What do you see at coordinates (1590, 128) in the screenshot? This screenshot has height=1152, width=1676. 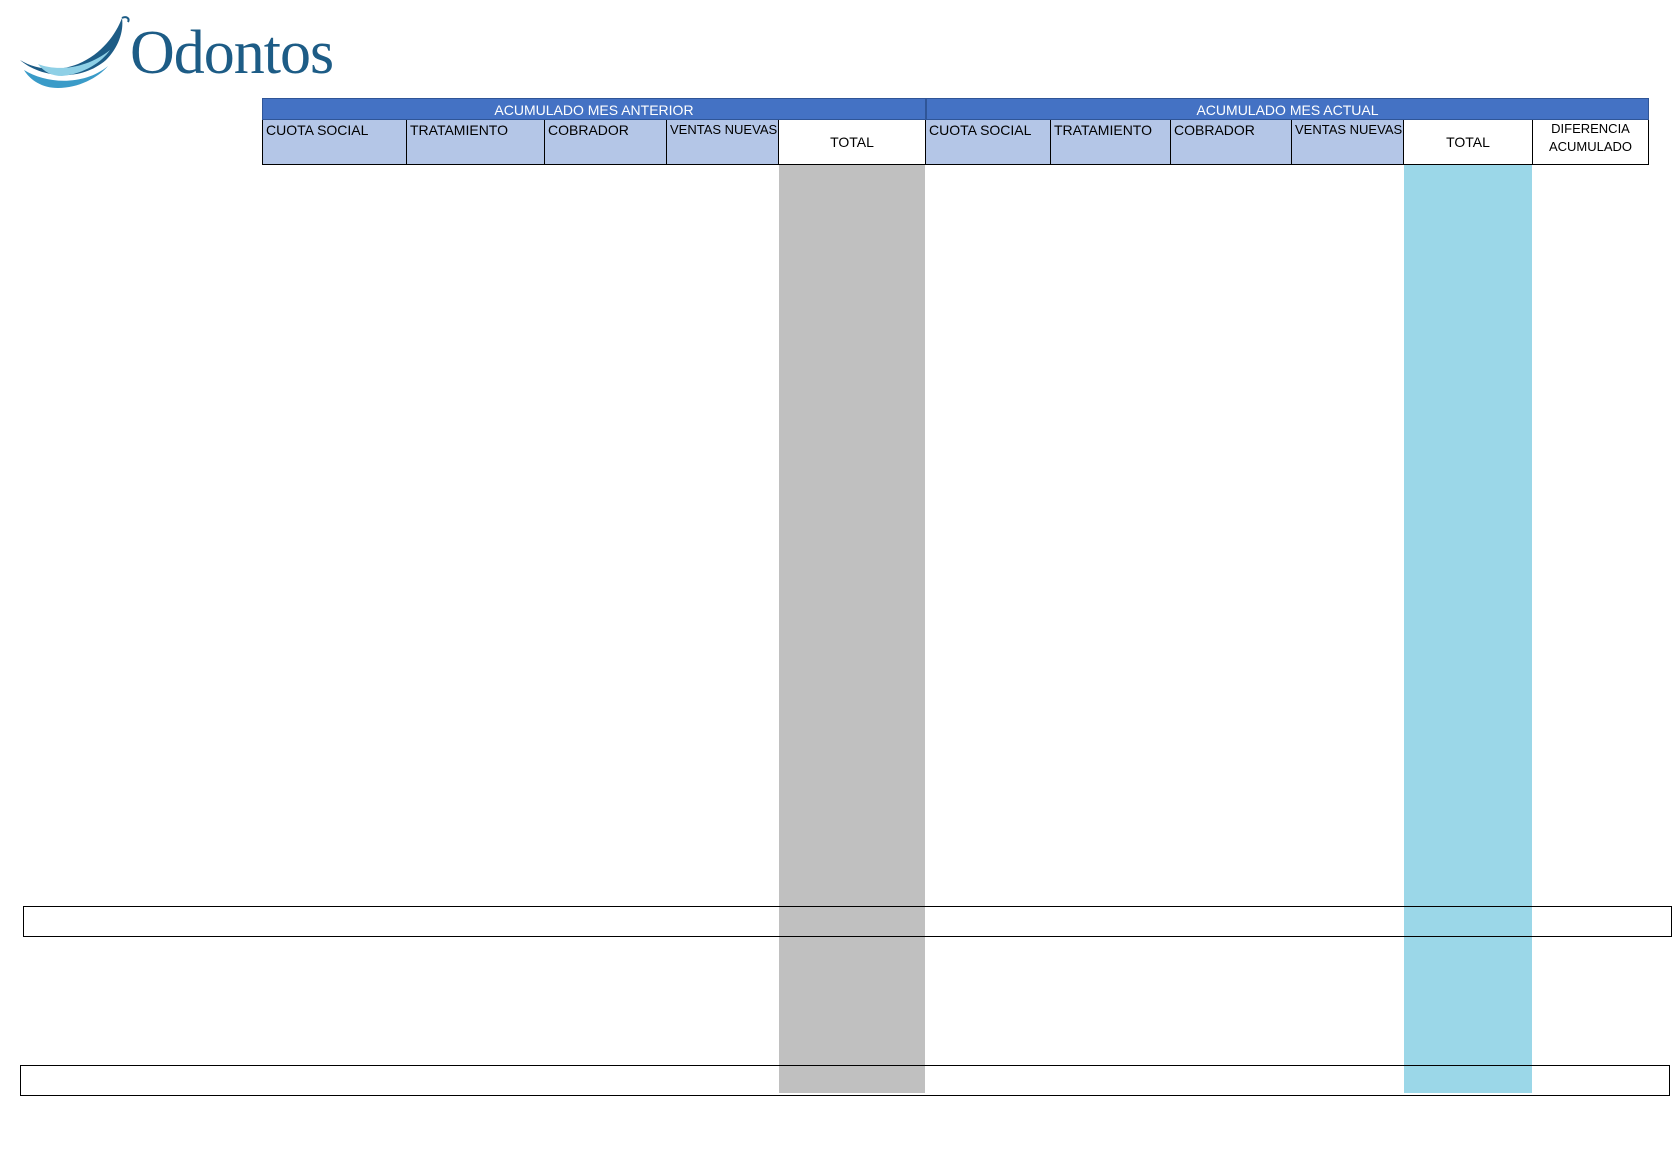 I see `diferencia-label: DIFERENCIA` at bounding box center [1590, 128].